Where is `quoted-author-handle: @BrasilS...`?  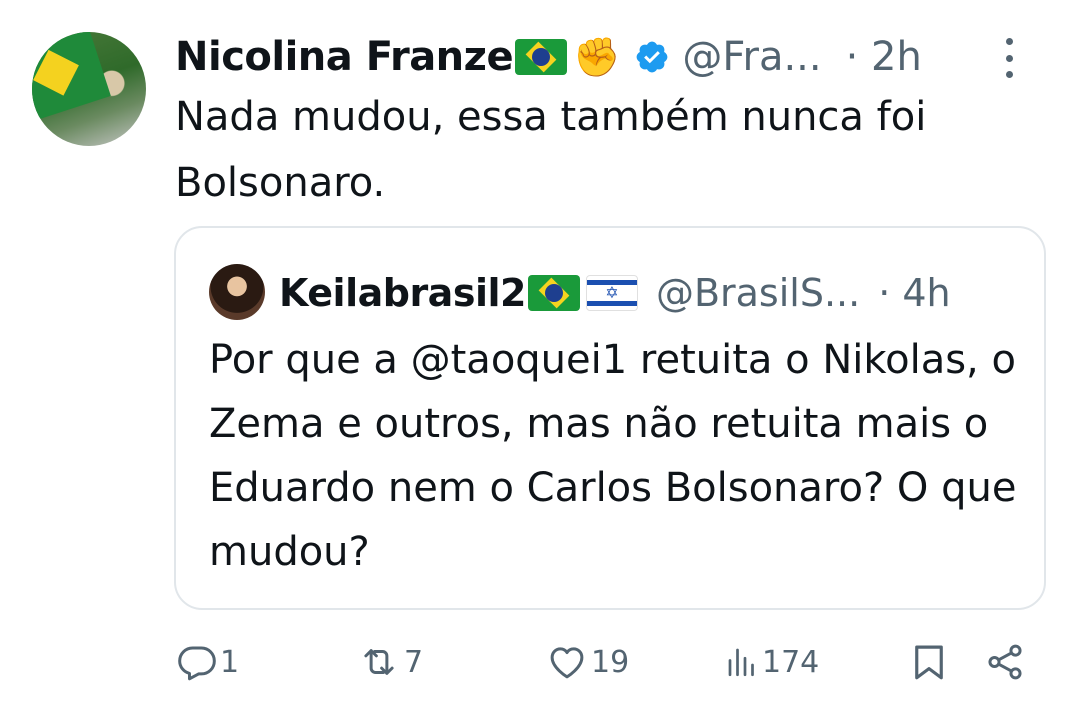
quoted-author-handle: @BrasilS... is located at coordinates (758, 293).